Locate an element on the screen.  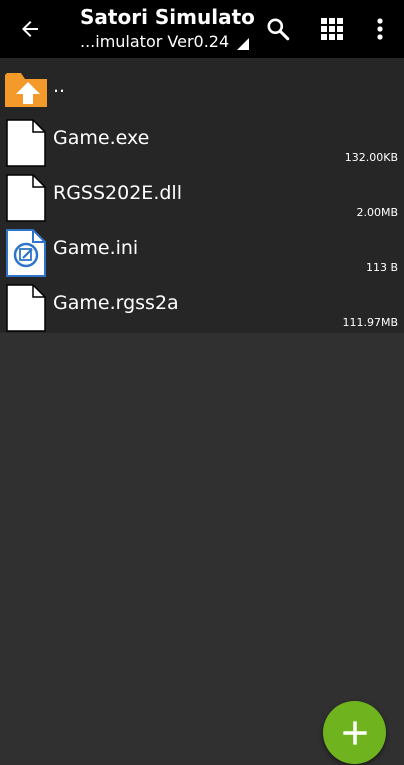
file-row: RGSS202E.dll 2.00MB is located at coordinates (202, 195).